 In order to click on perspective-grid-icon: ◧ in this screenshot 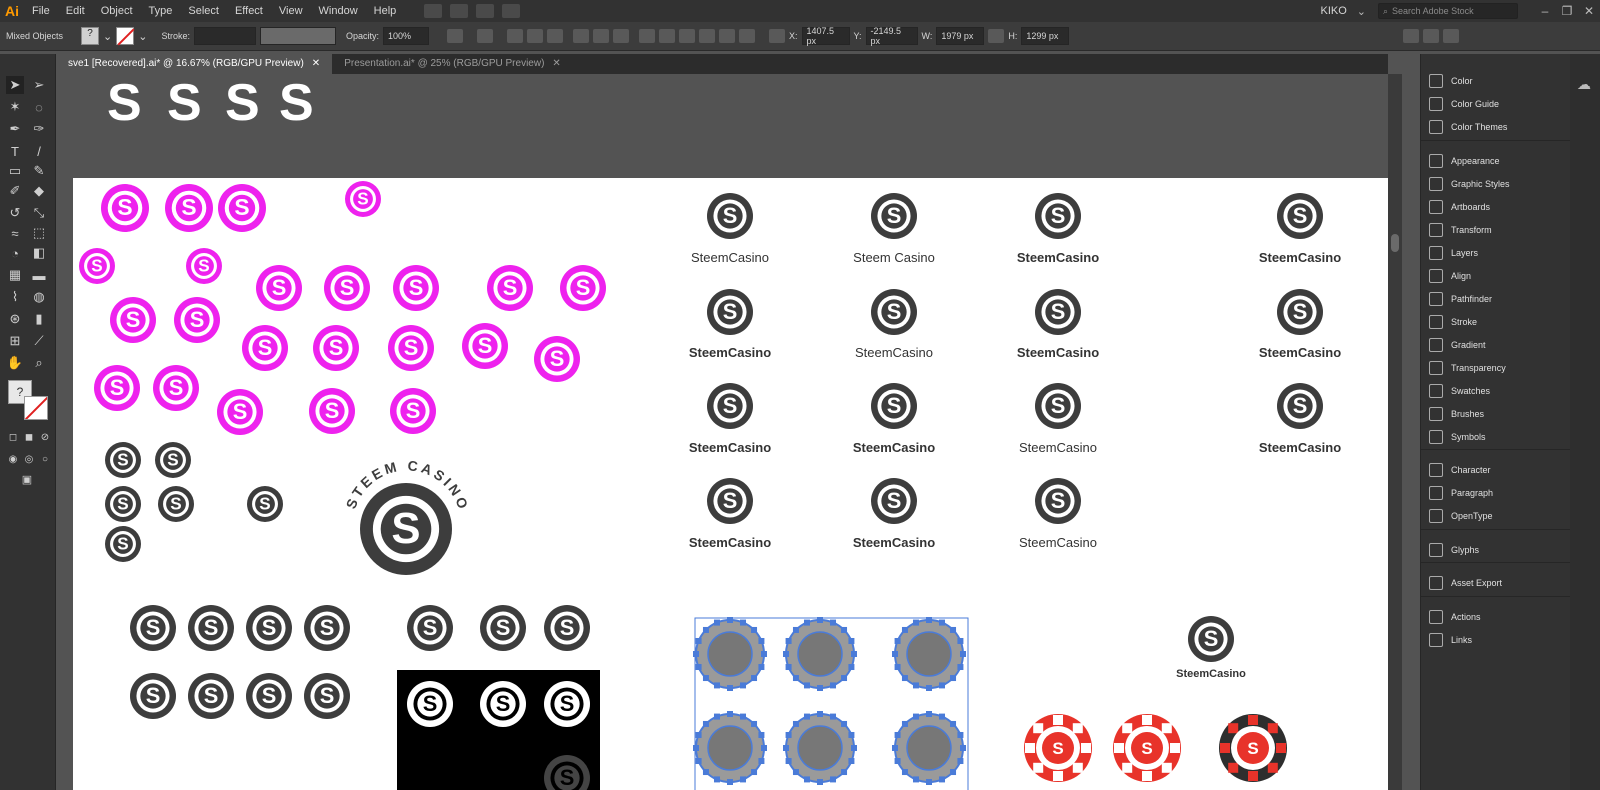, I will do `click(39, 253)`.